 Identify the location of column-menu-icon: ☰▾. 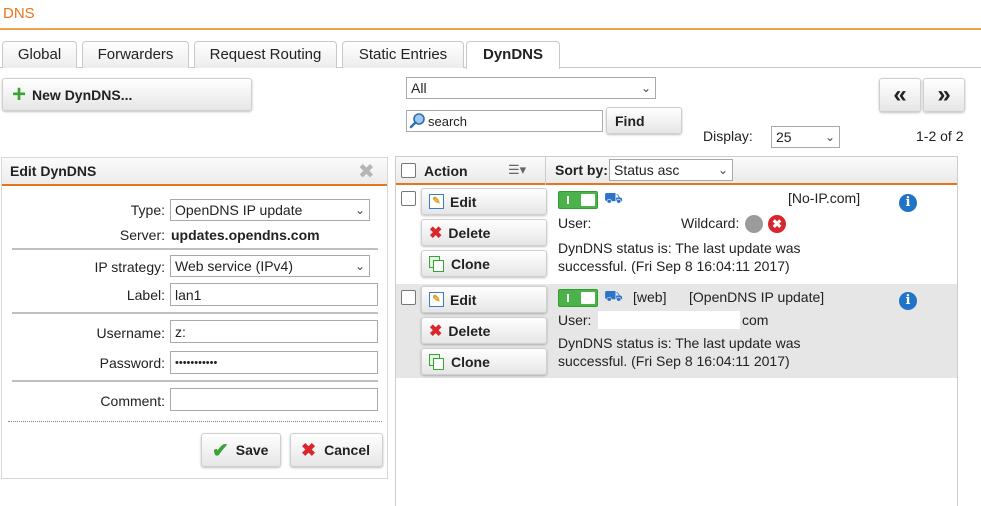
(517, 170).